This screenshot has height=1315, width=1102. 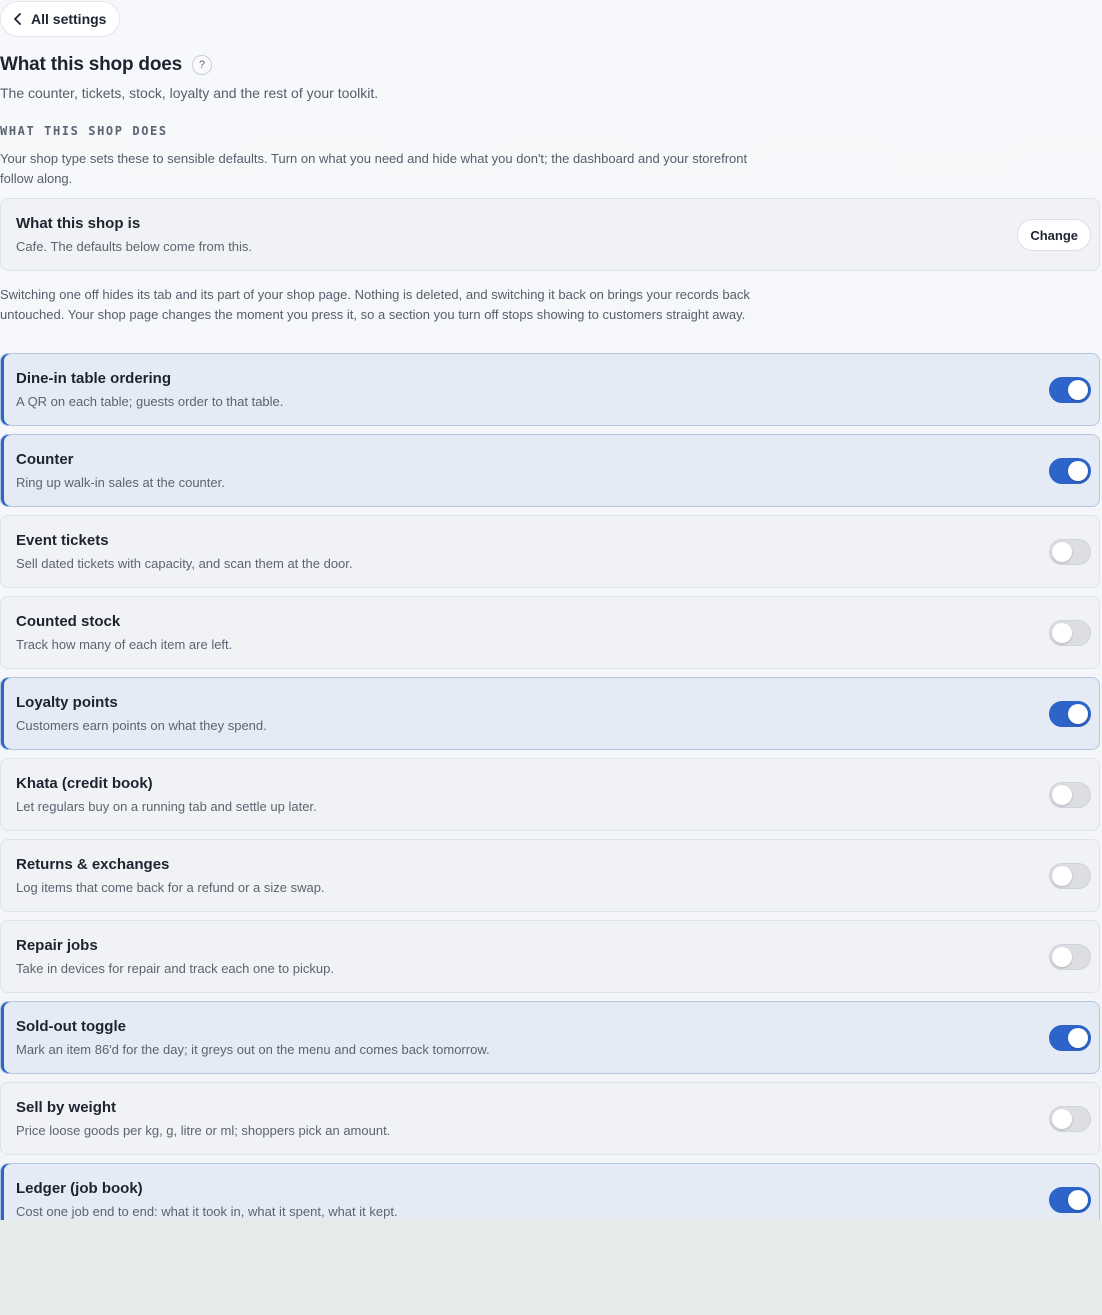 I want to click on feature-description: Track how many of each item are left., so click(x=124, y=644).